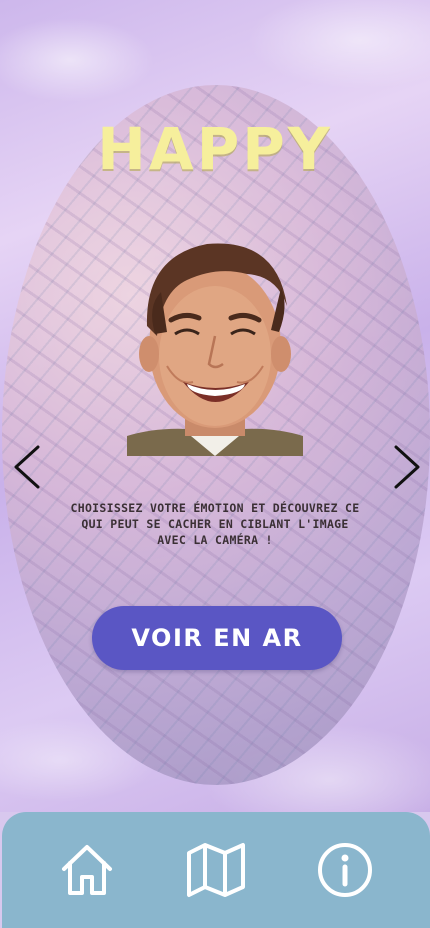 The width and height of the screenshot is (430, 928). What do you see at coordinates (217, 638) in the screenshot?
I see `view-in-ar-button: VOIR EN AR` at bounding box center [217, 638].